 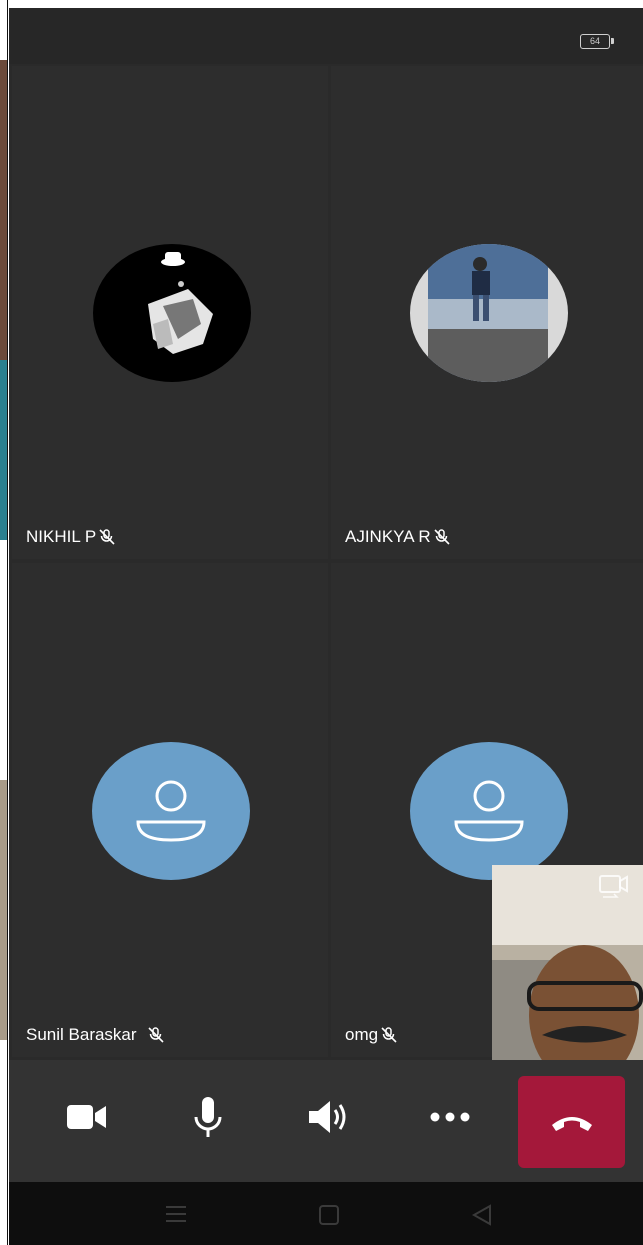 I want to click on call-control-bar, so click(x=326, y=1122).